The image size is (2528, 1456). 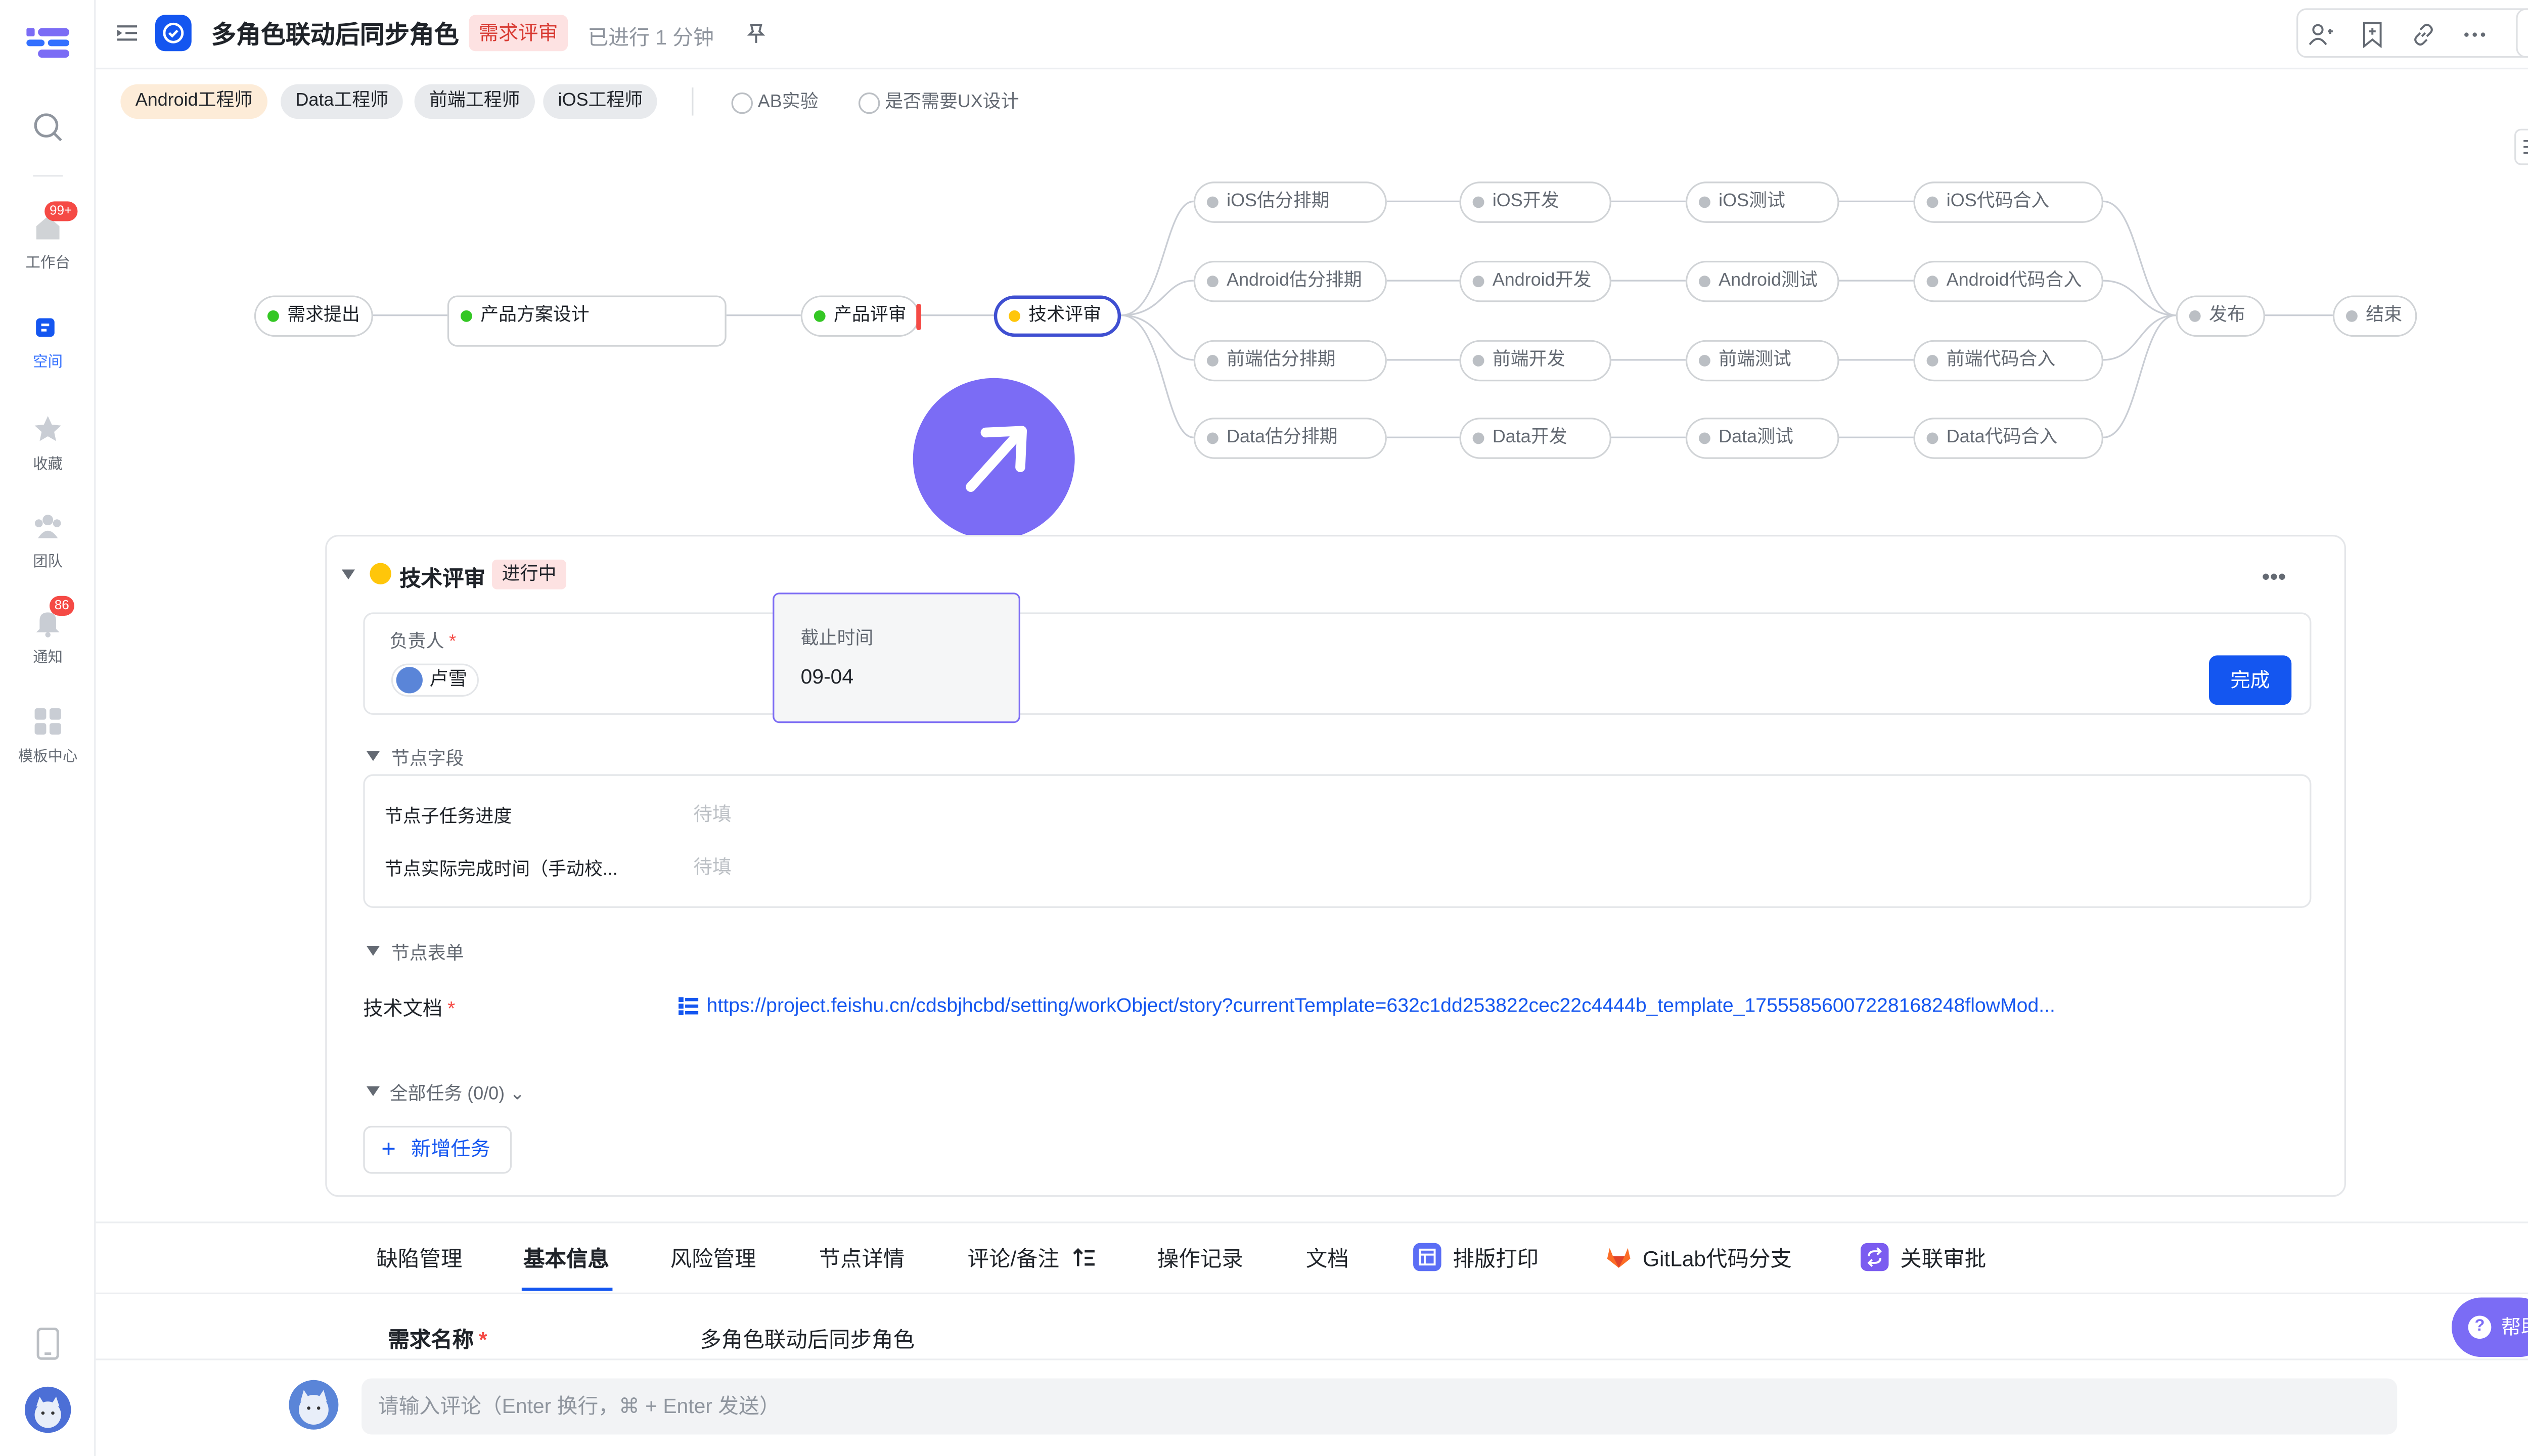 What do you see at coordinates (1312, 1293) in the screenshot?
I see `tabs-bottom-border` at bounding box center [1312, 1293].